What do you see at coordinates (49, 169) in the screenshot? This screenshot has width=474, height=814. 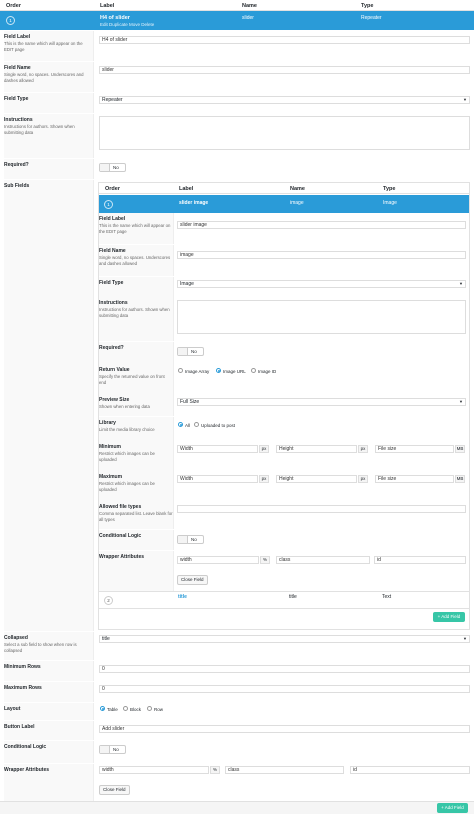 I see `required-label: Required?` at bounding box center [49, 169].